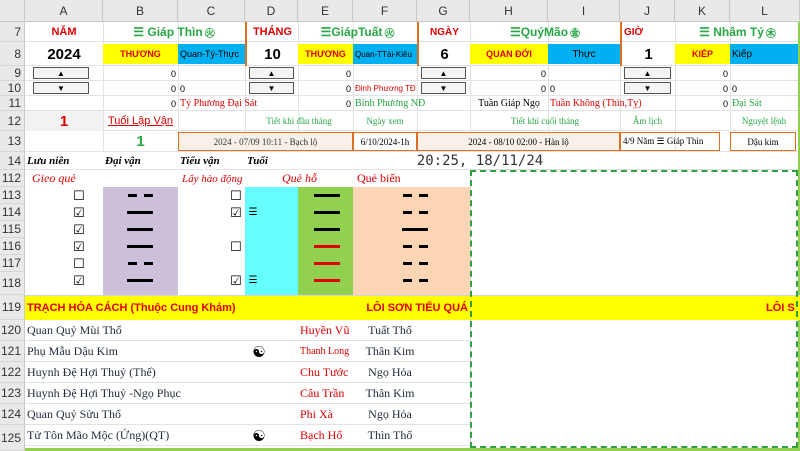 The width and height of the screenshot is (800, 451). Describe the element at coordinates (518, 141) in the screenshot. I see `tiet-khi-cuoi-value: 2024 - 08/10 02:00 - Hàn lộ` at that location.